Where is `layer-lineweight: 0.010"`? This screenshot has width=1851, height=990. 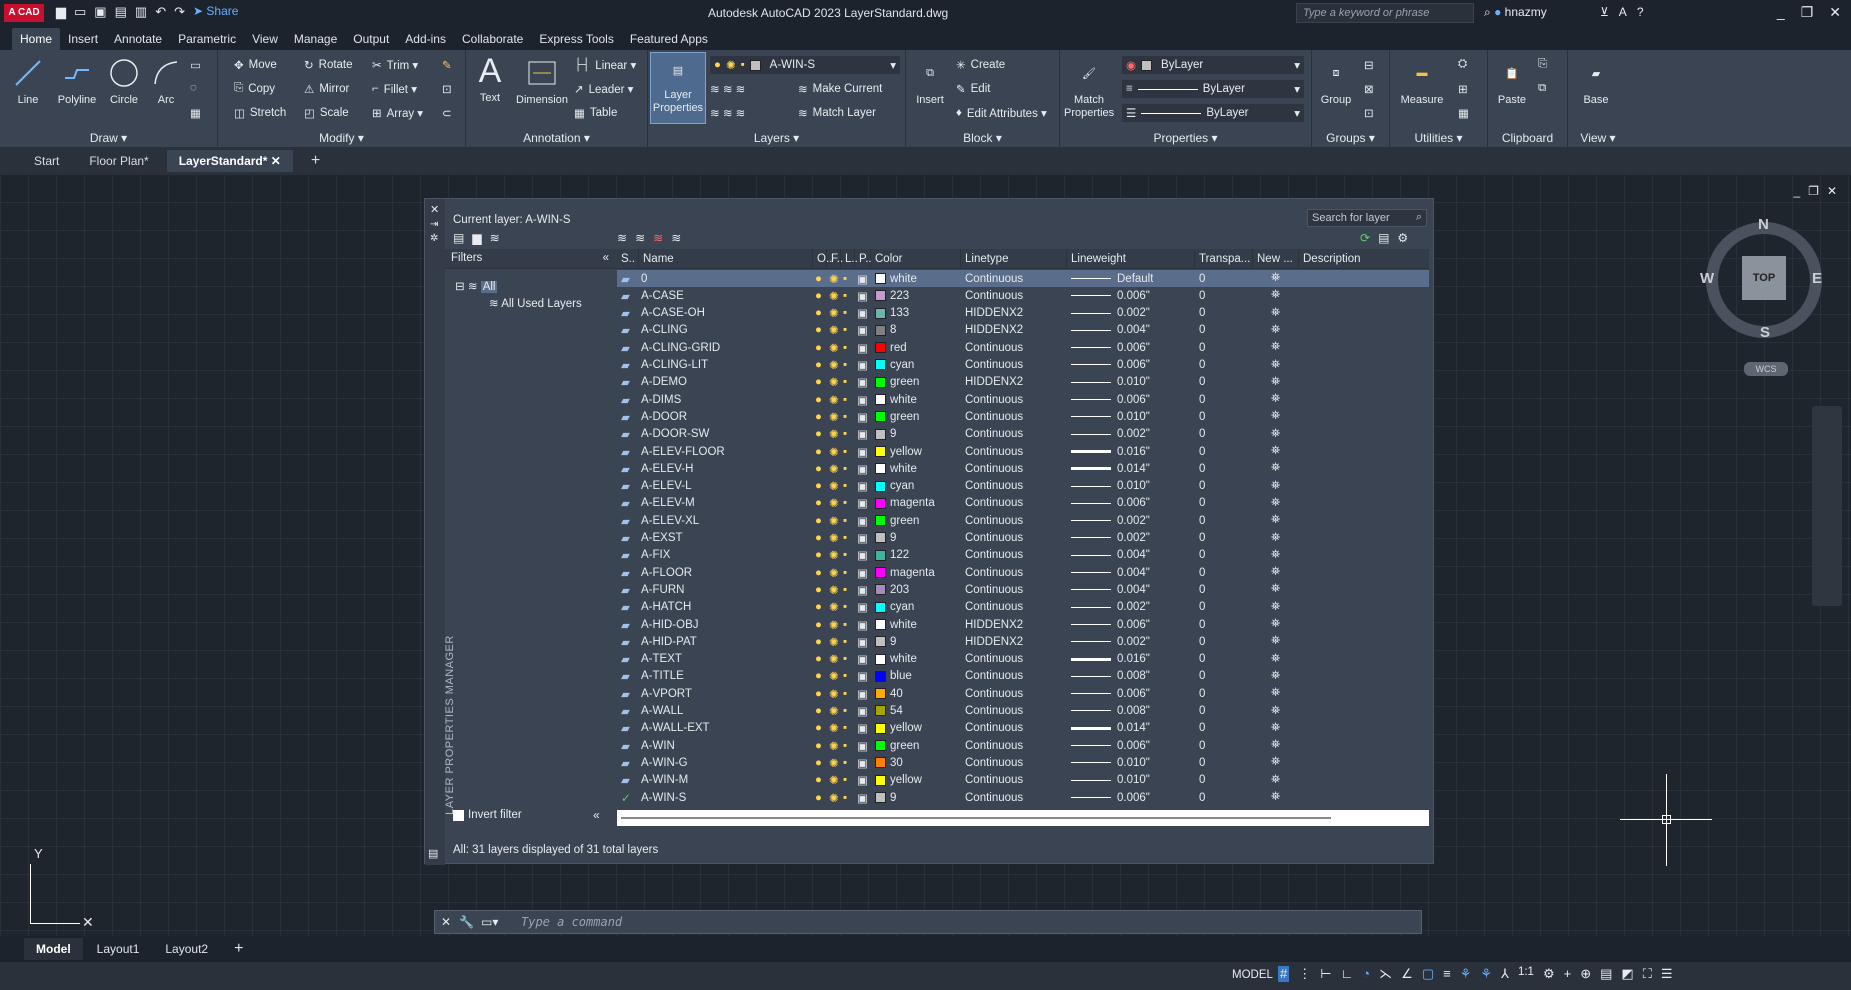 layer-lineweight: 0.010" is located at coordinates (1110, 763).